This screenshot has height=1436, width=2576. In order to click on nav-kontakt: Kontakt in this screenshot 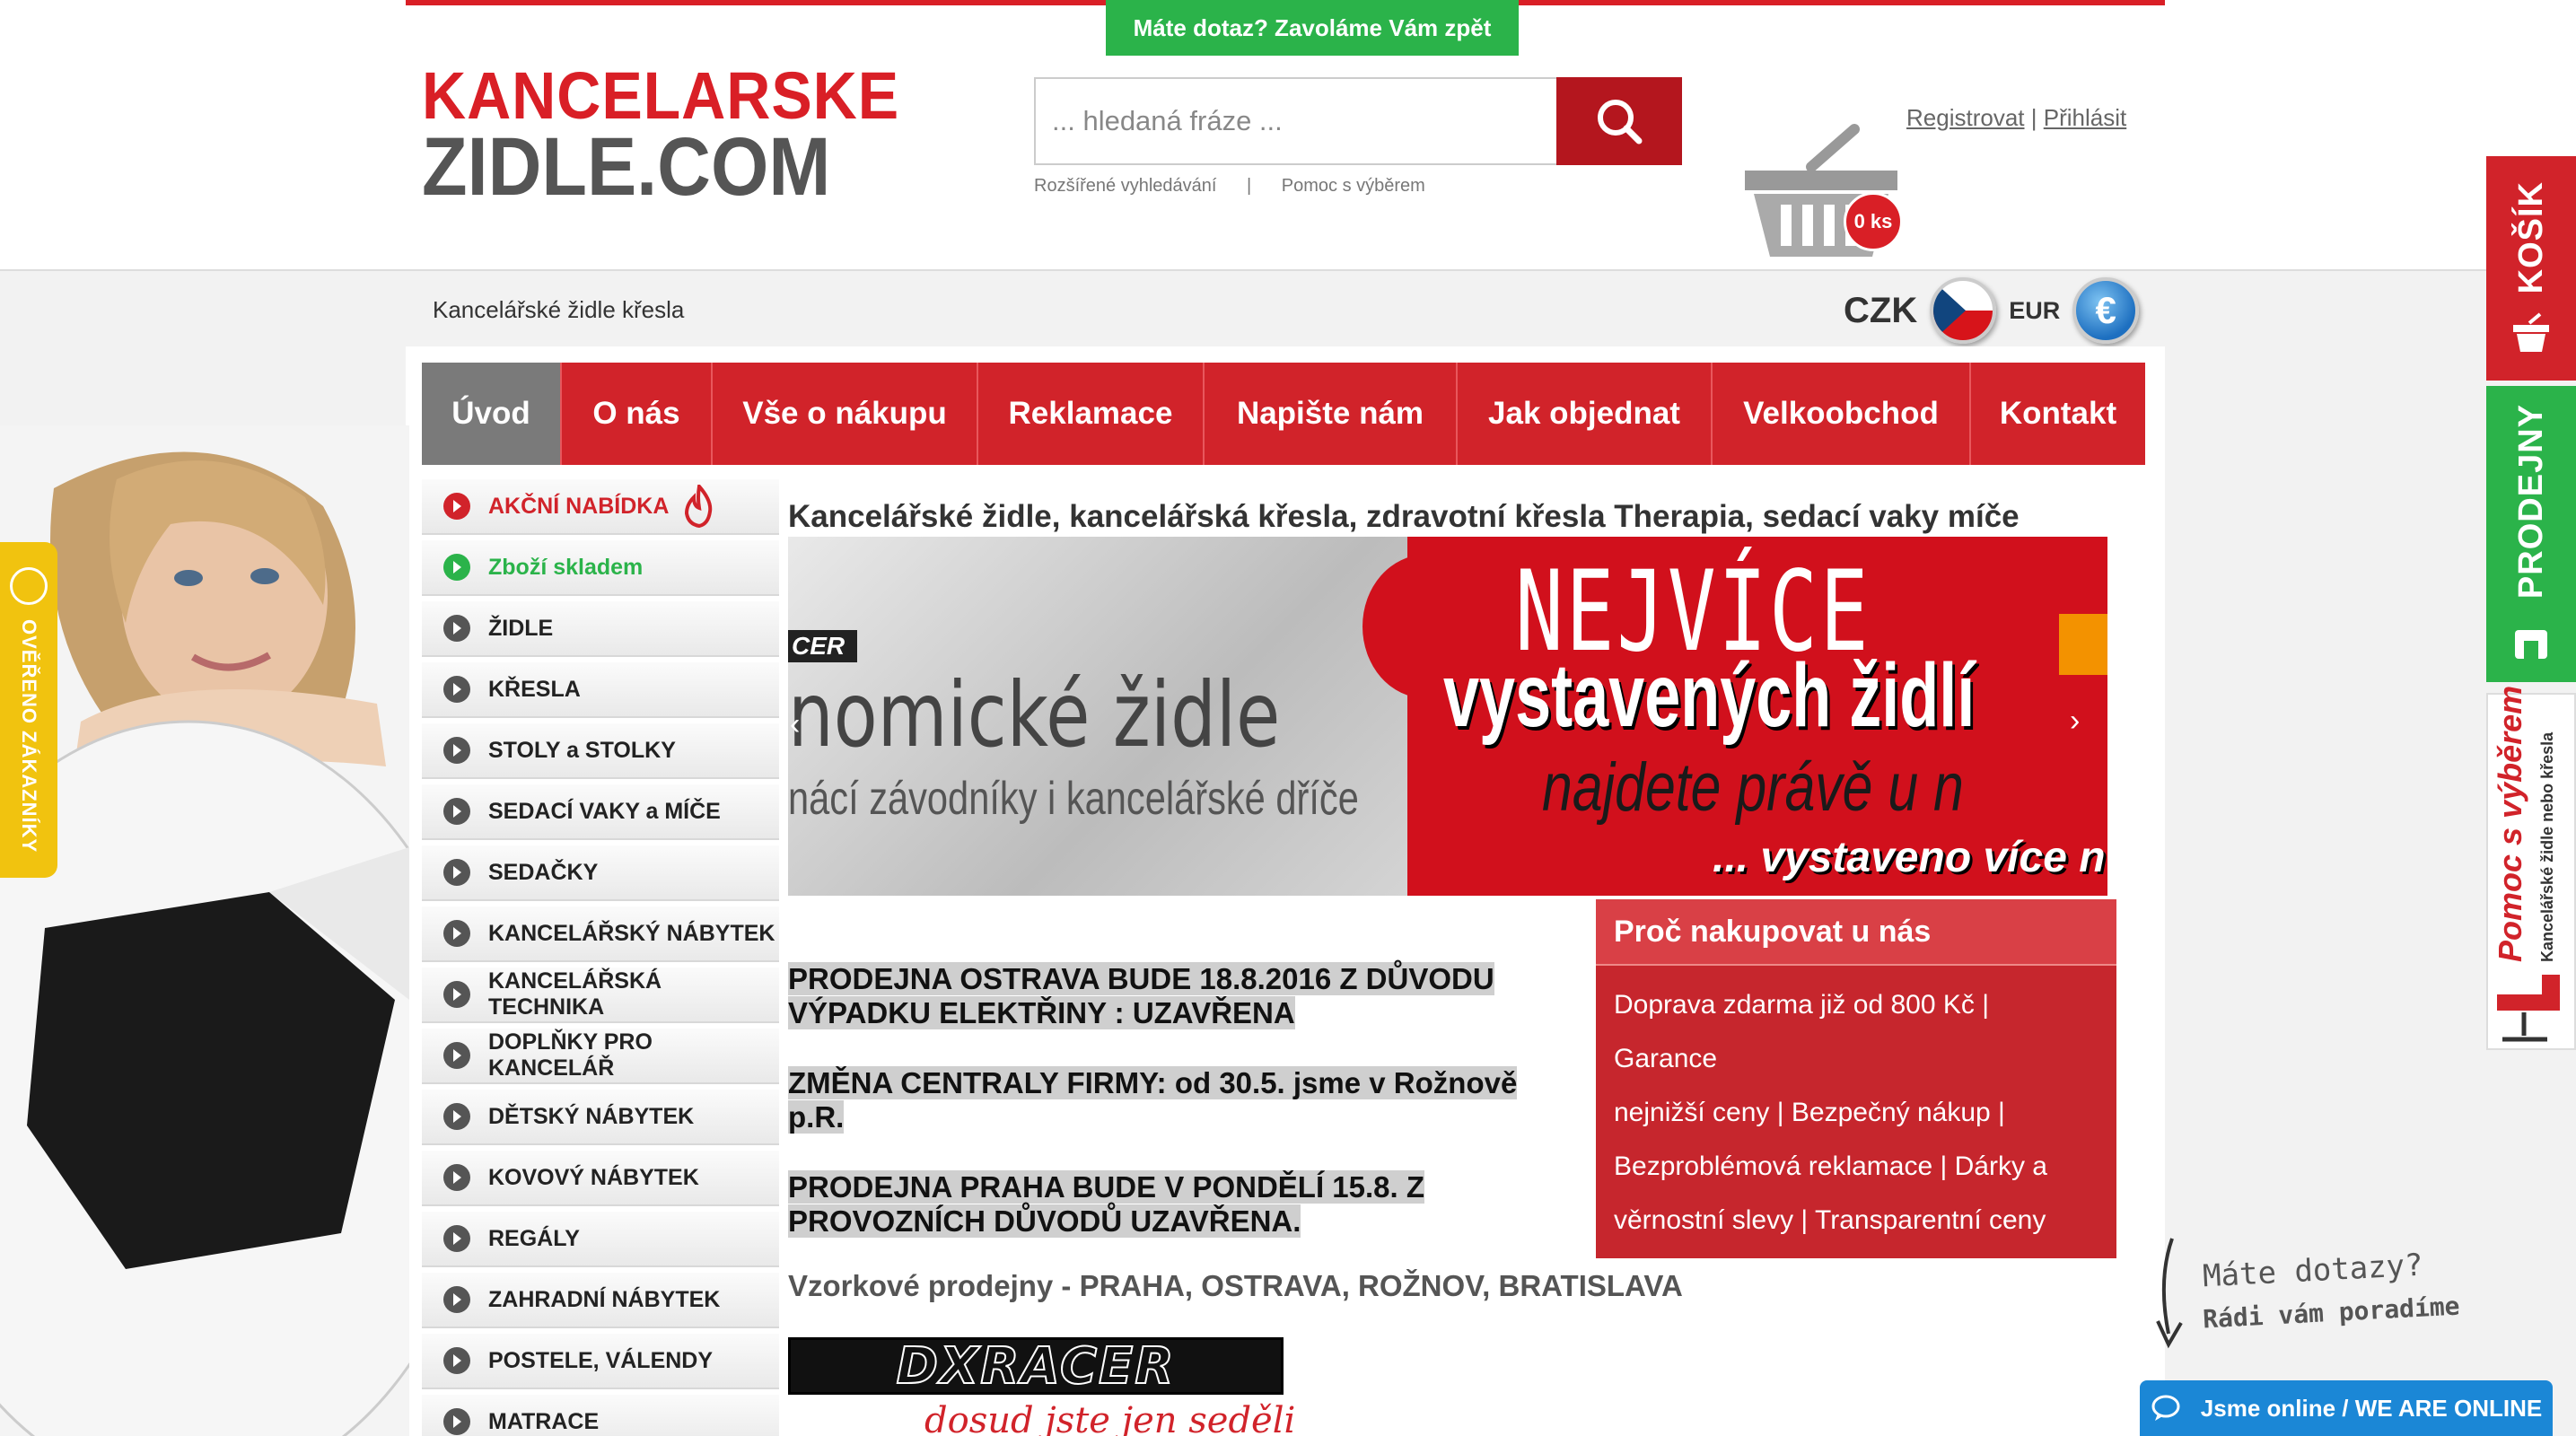, I will do `click(2058, 414)`.